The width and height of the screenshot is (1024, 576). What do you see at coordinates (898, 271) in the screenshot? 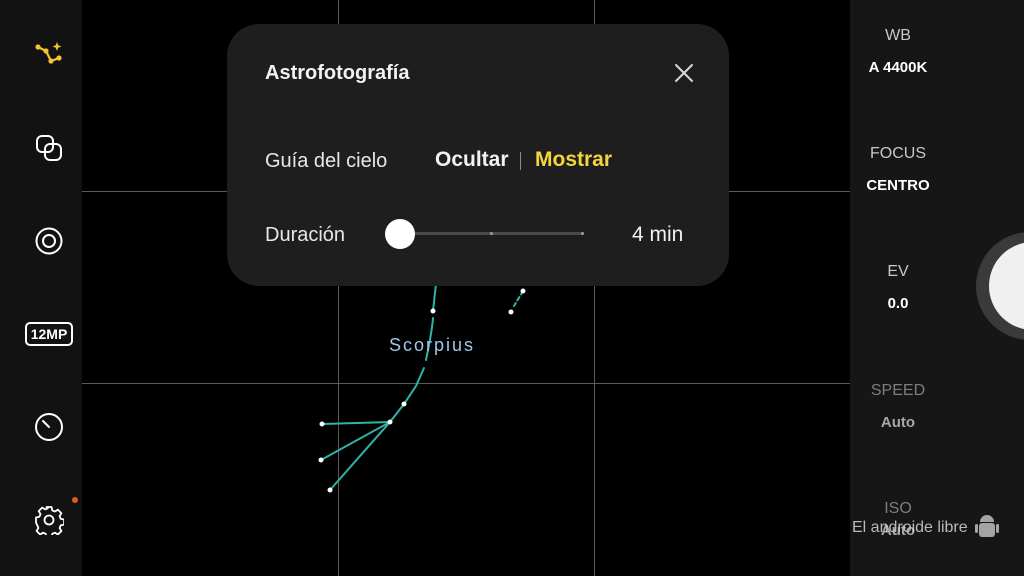
I see `ev-label: EV` at bounding box center [898, 271].